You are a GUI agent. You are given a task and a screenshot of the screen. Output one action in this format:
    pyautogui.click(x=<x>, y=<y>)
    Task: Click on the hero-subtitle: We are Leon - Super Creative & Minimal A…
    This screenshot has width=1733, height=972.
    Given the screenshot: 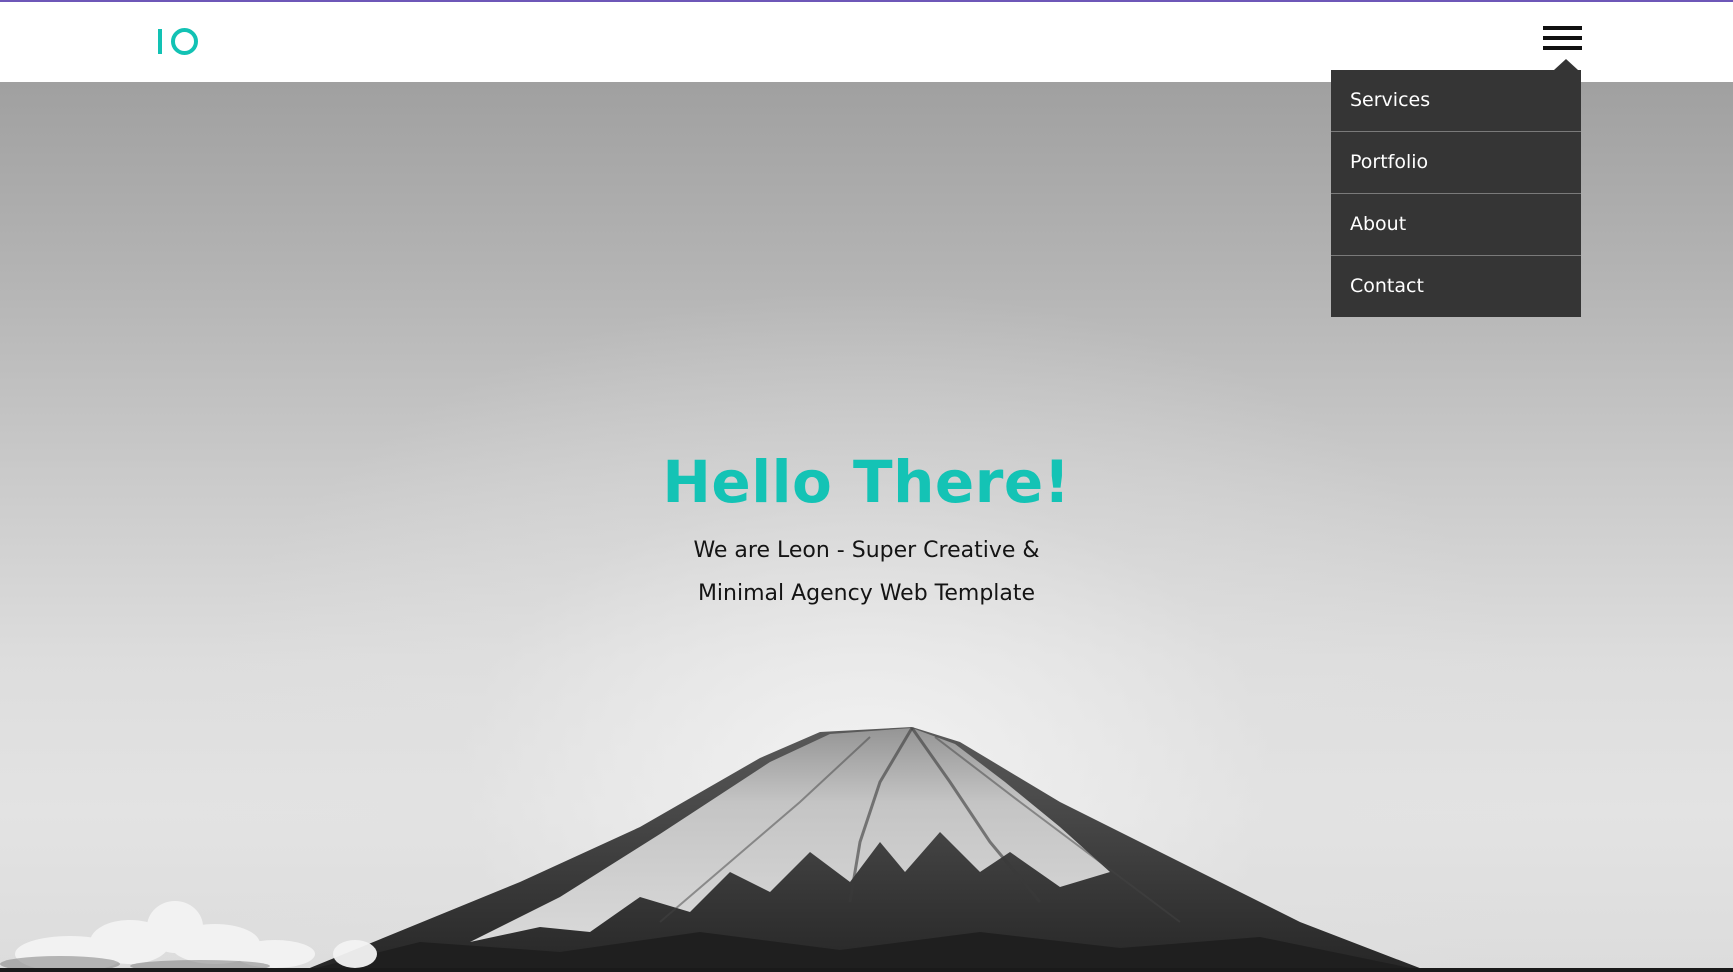 What is the action you would take?
    pyautogui.click(x=866, y=572)
    